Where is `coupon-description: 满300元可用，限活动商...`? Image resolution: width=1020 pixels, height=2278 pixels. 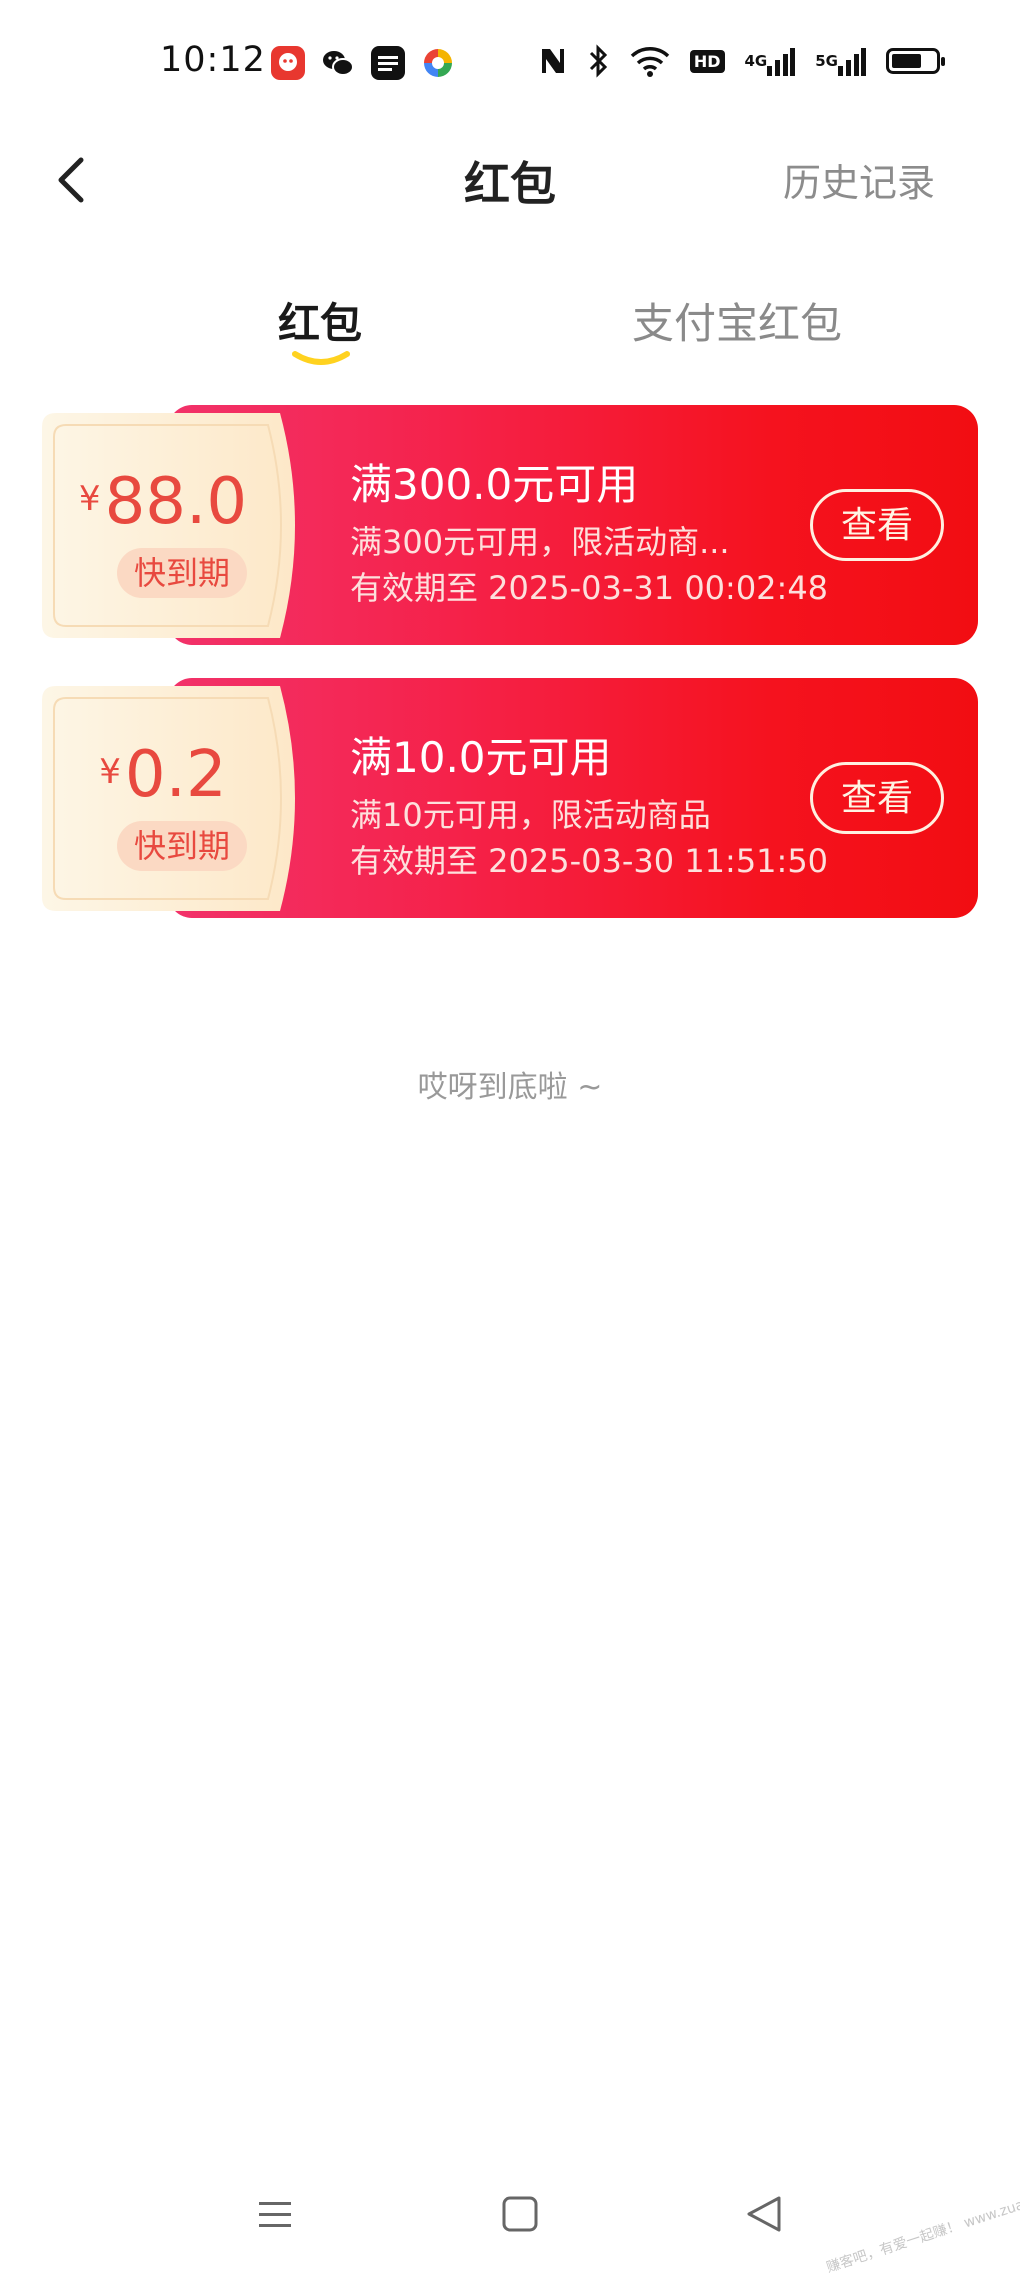
coupon-description: 满300元可用，限活动商... is located at coordinates (540, 542).